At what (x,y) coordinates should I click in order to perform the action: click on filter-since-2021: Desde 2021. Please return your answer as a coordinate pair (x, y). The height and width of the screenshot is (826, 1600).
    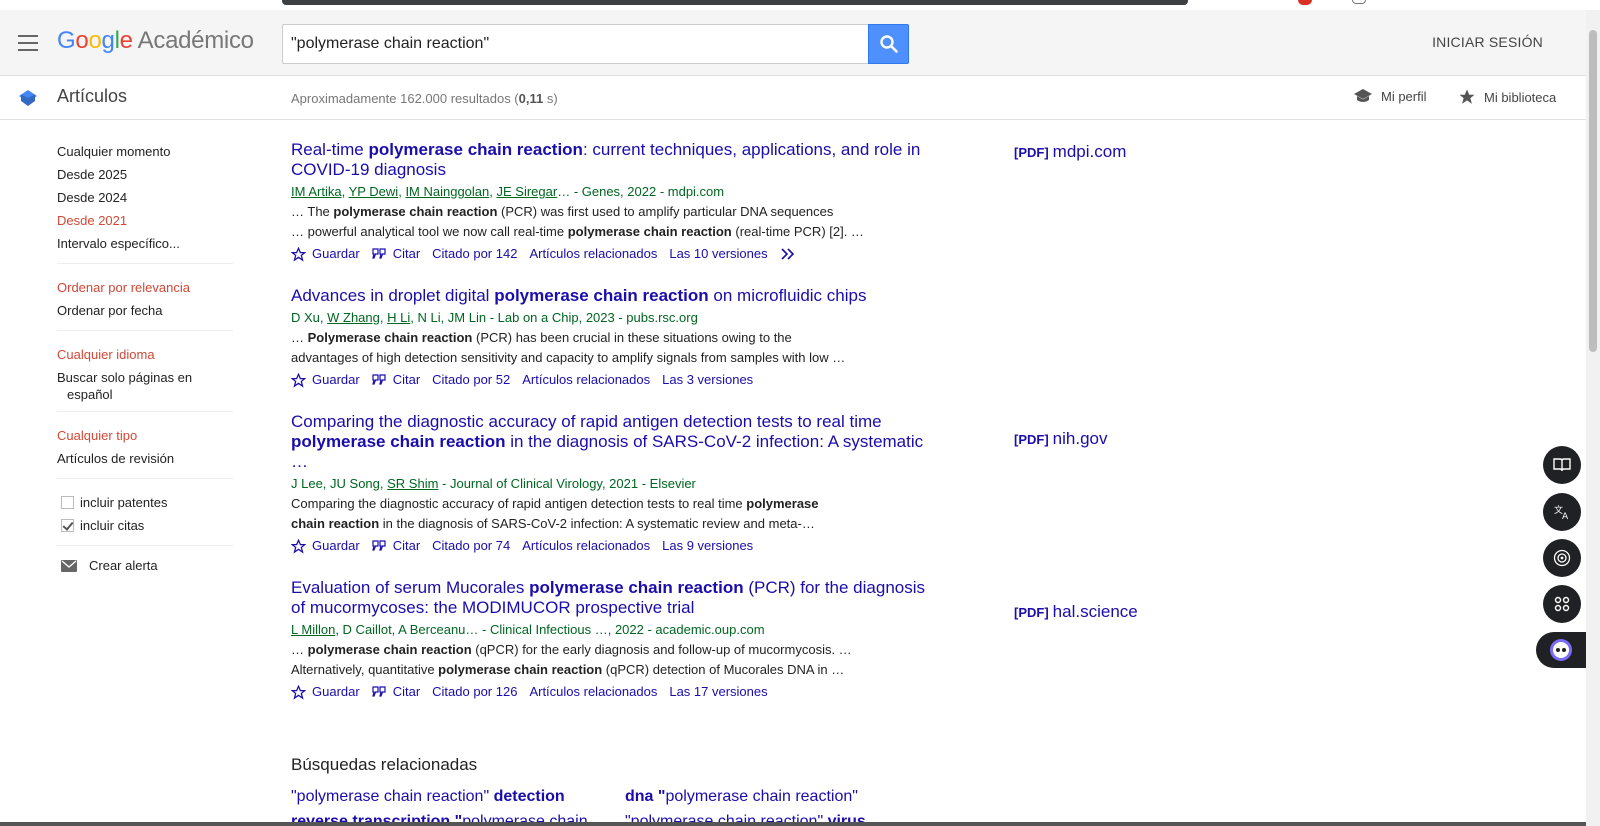
    Looking at the image, I should click on (145, 220).